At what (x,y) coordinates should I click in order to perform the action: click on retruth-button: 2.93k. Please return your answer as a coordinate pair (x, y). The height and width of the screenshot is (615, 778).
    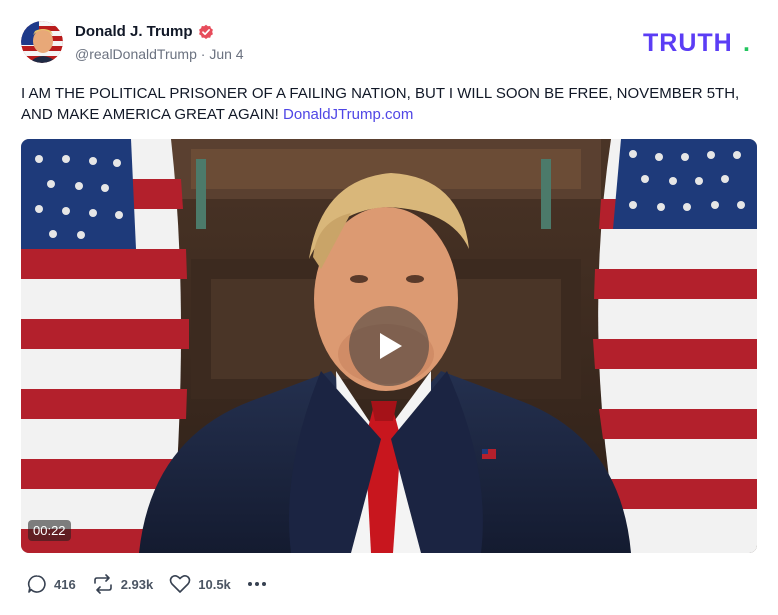
    Looking at the image, I should click on (123, 584).